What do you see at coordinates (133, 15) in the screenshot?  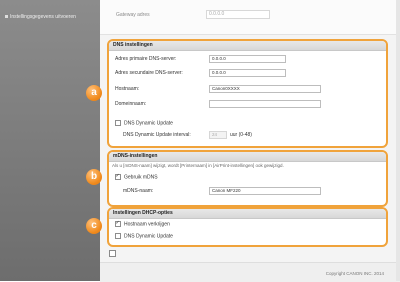 I see `gateway-label: Gateway adres` at bounding box center [133, 15].